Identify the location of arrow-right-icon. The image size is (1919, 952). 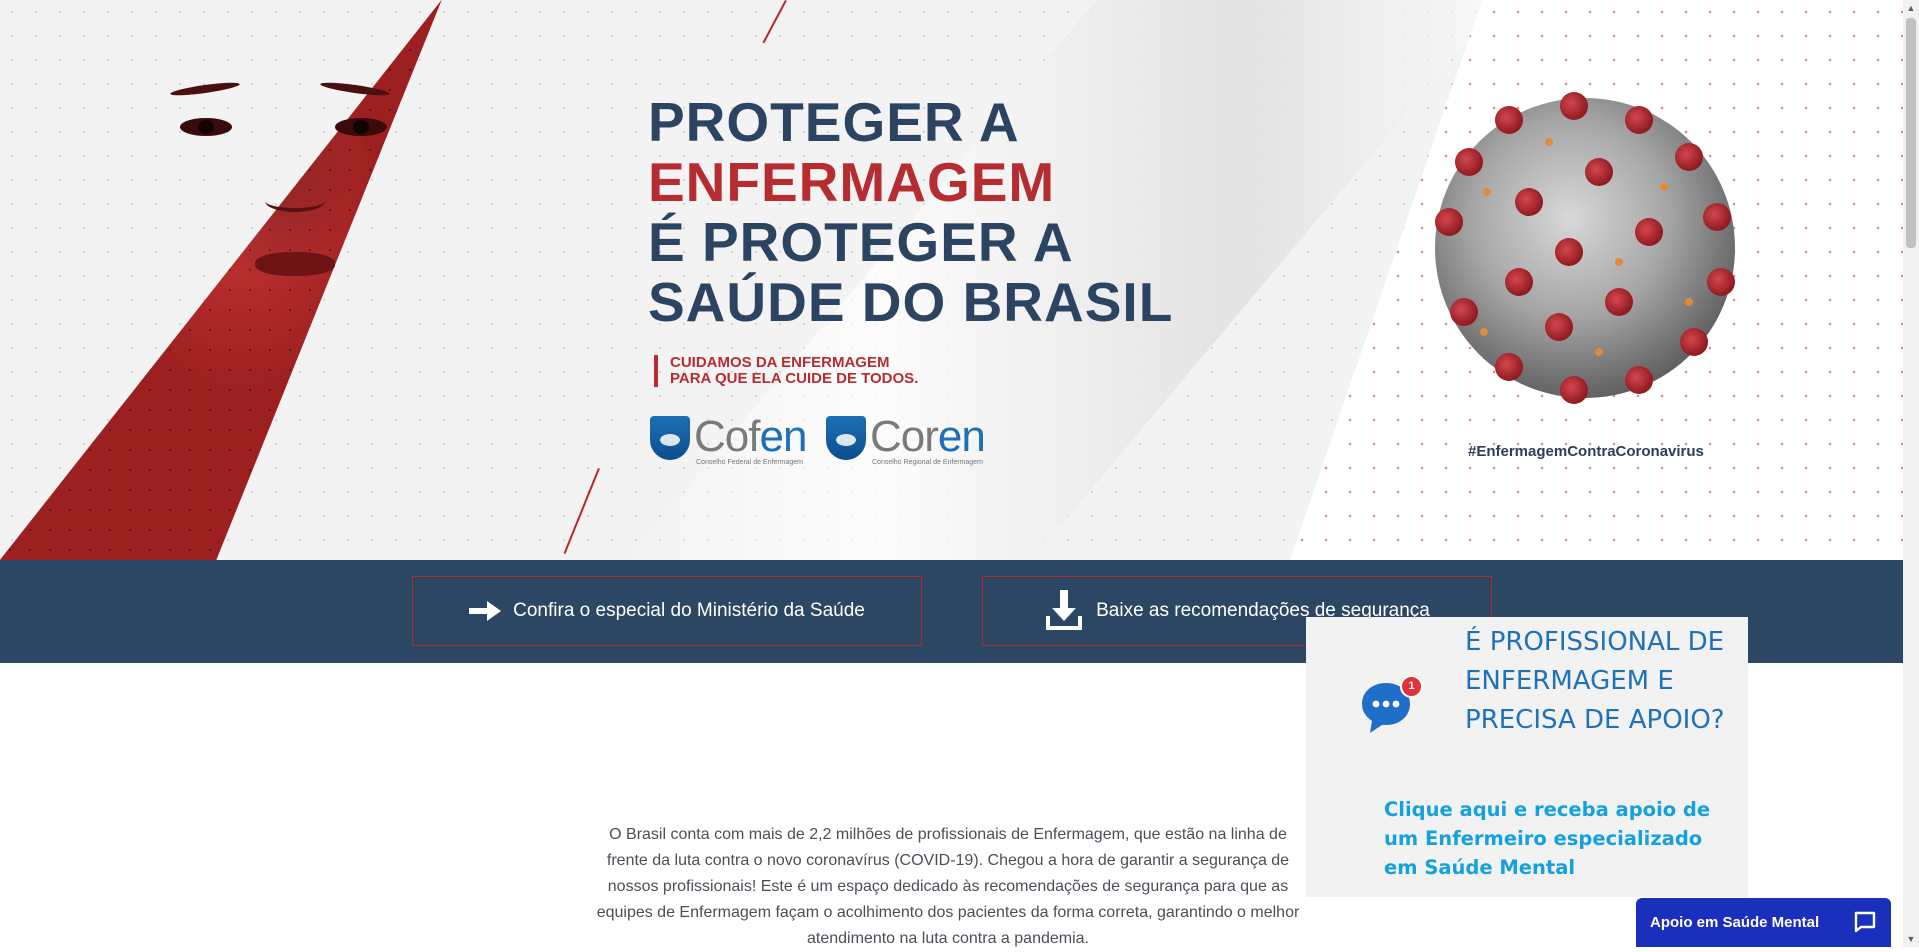
(485, 611).